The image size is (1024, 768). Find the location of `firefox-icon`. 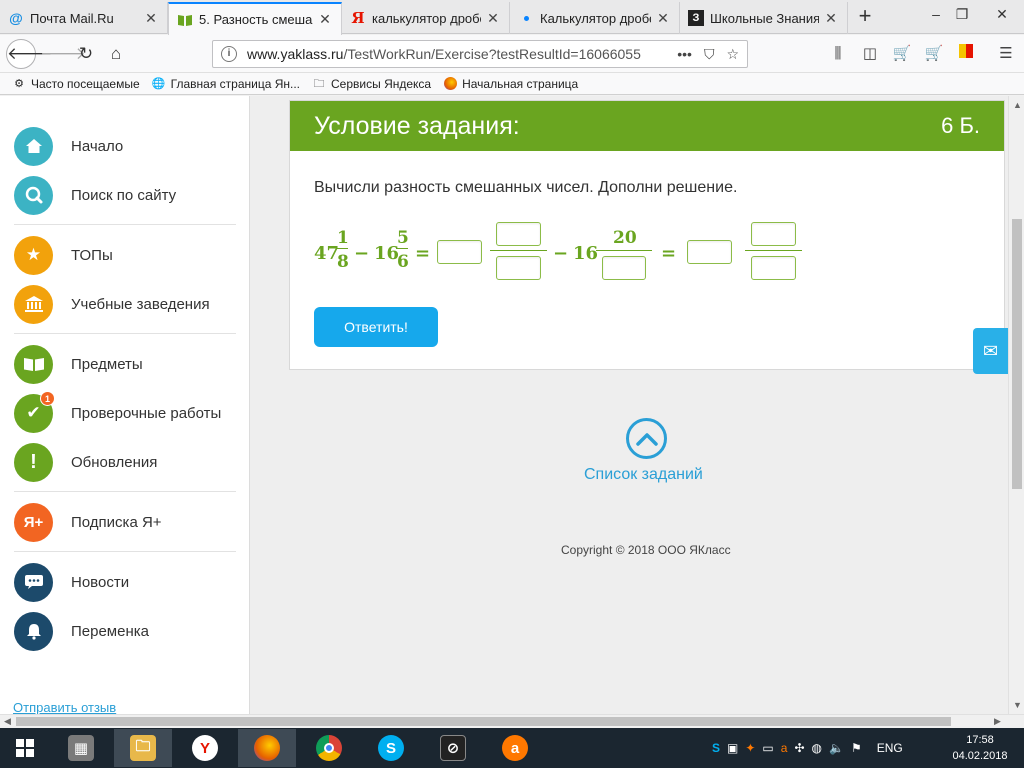

firefox-icon is located at coordinates (267, 748).